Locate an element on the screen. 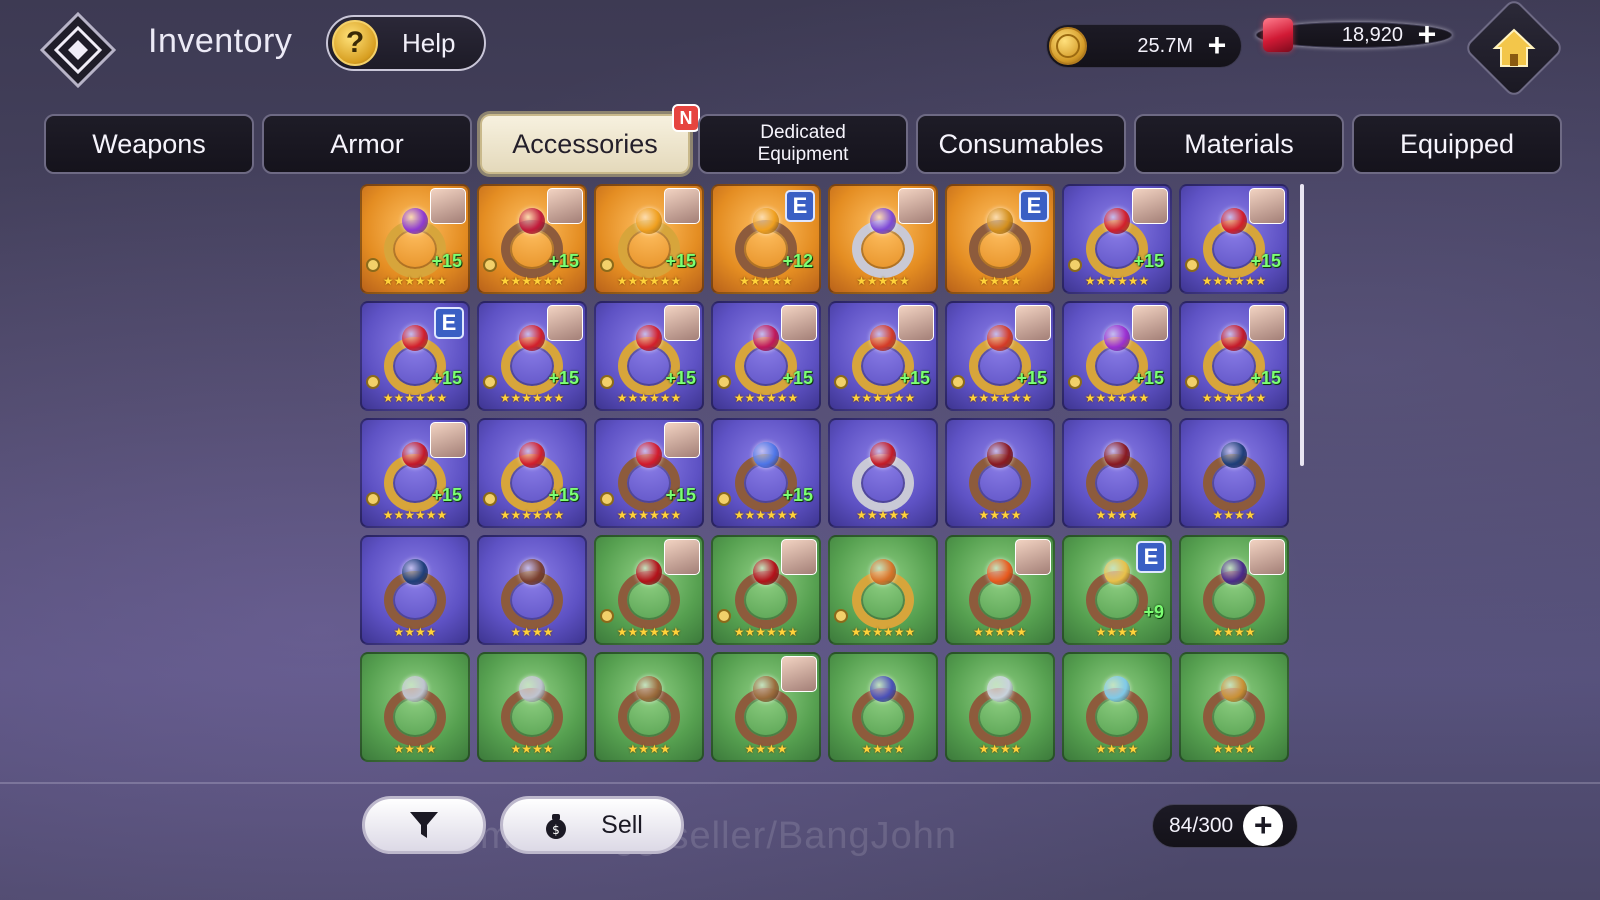 Image resolution: width=1600 pixels, height=900 pixels. help-button: ? Help is located at coordinates (406, 43).